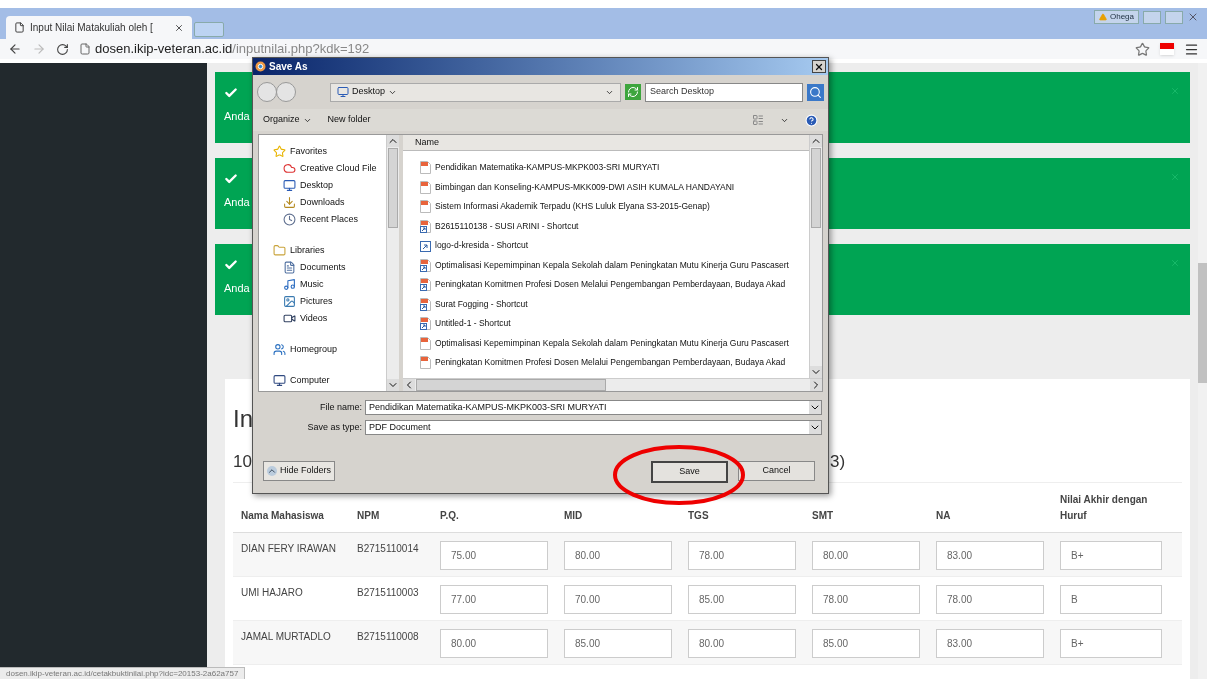  What do you see at coordinates (272, 593) in the screenshot?
I see `student-name: UMI HAJARO` at bounding box center [272, 593].